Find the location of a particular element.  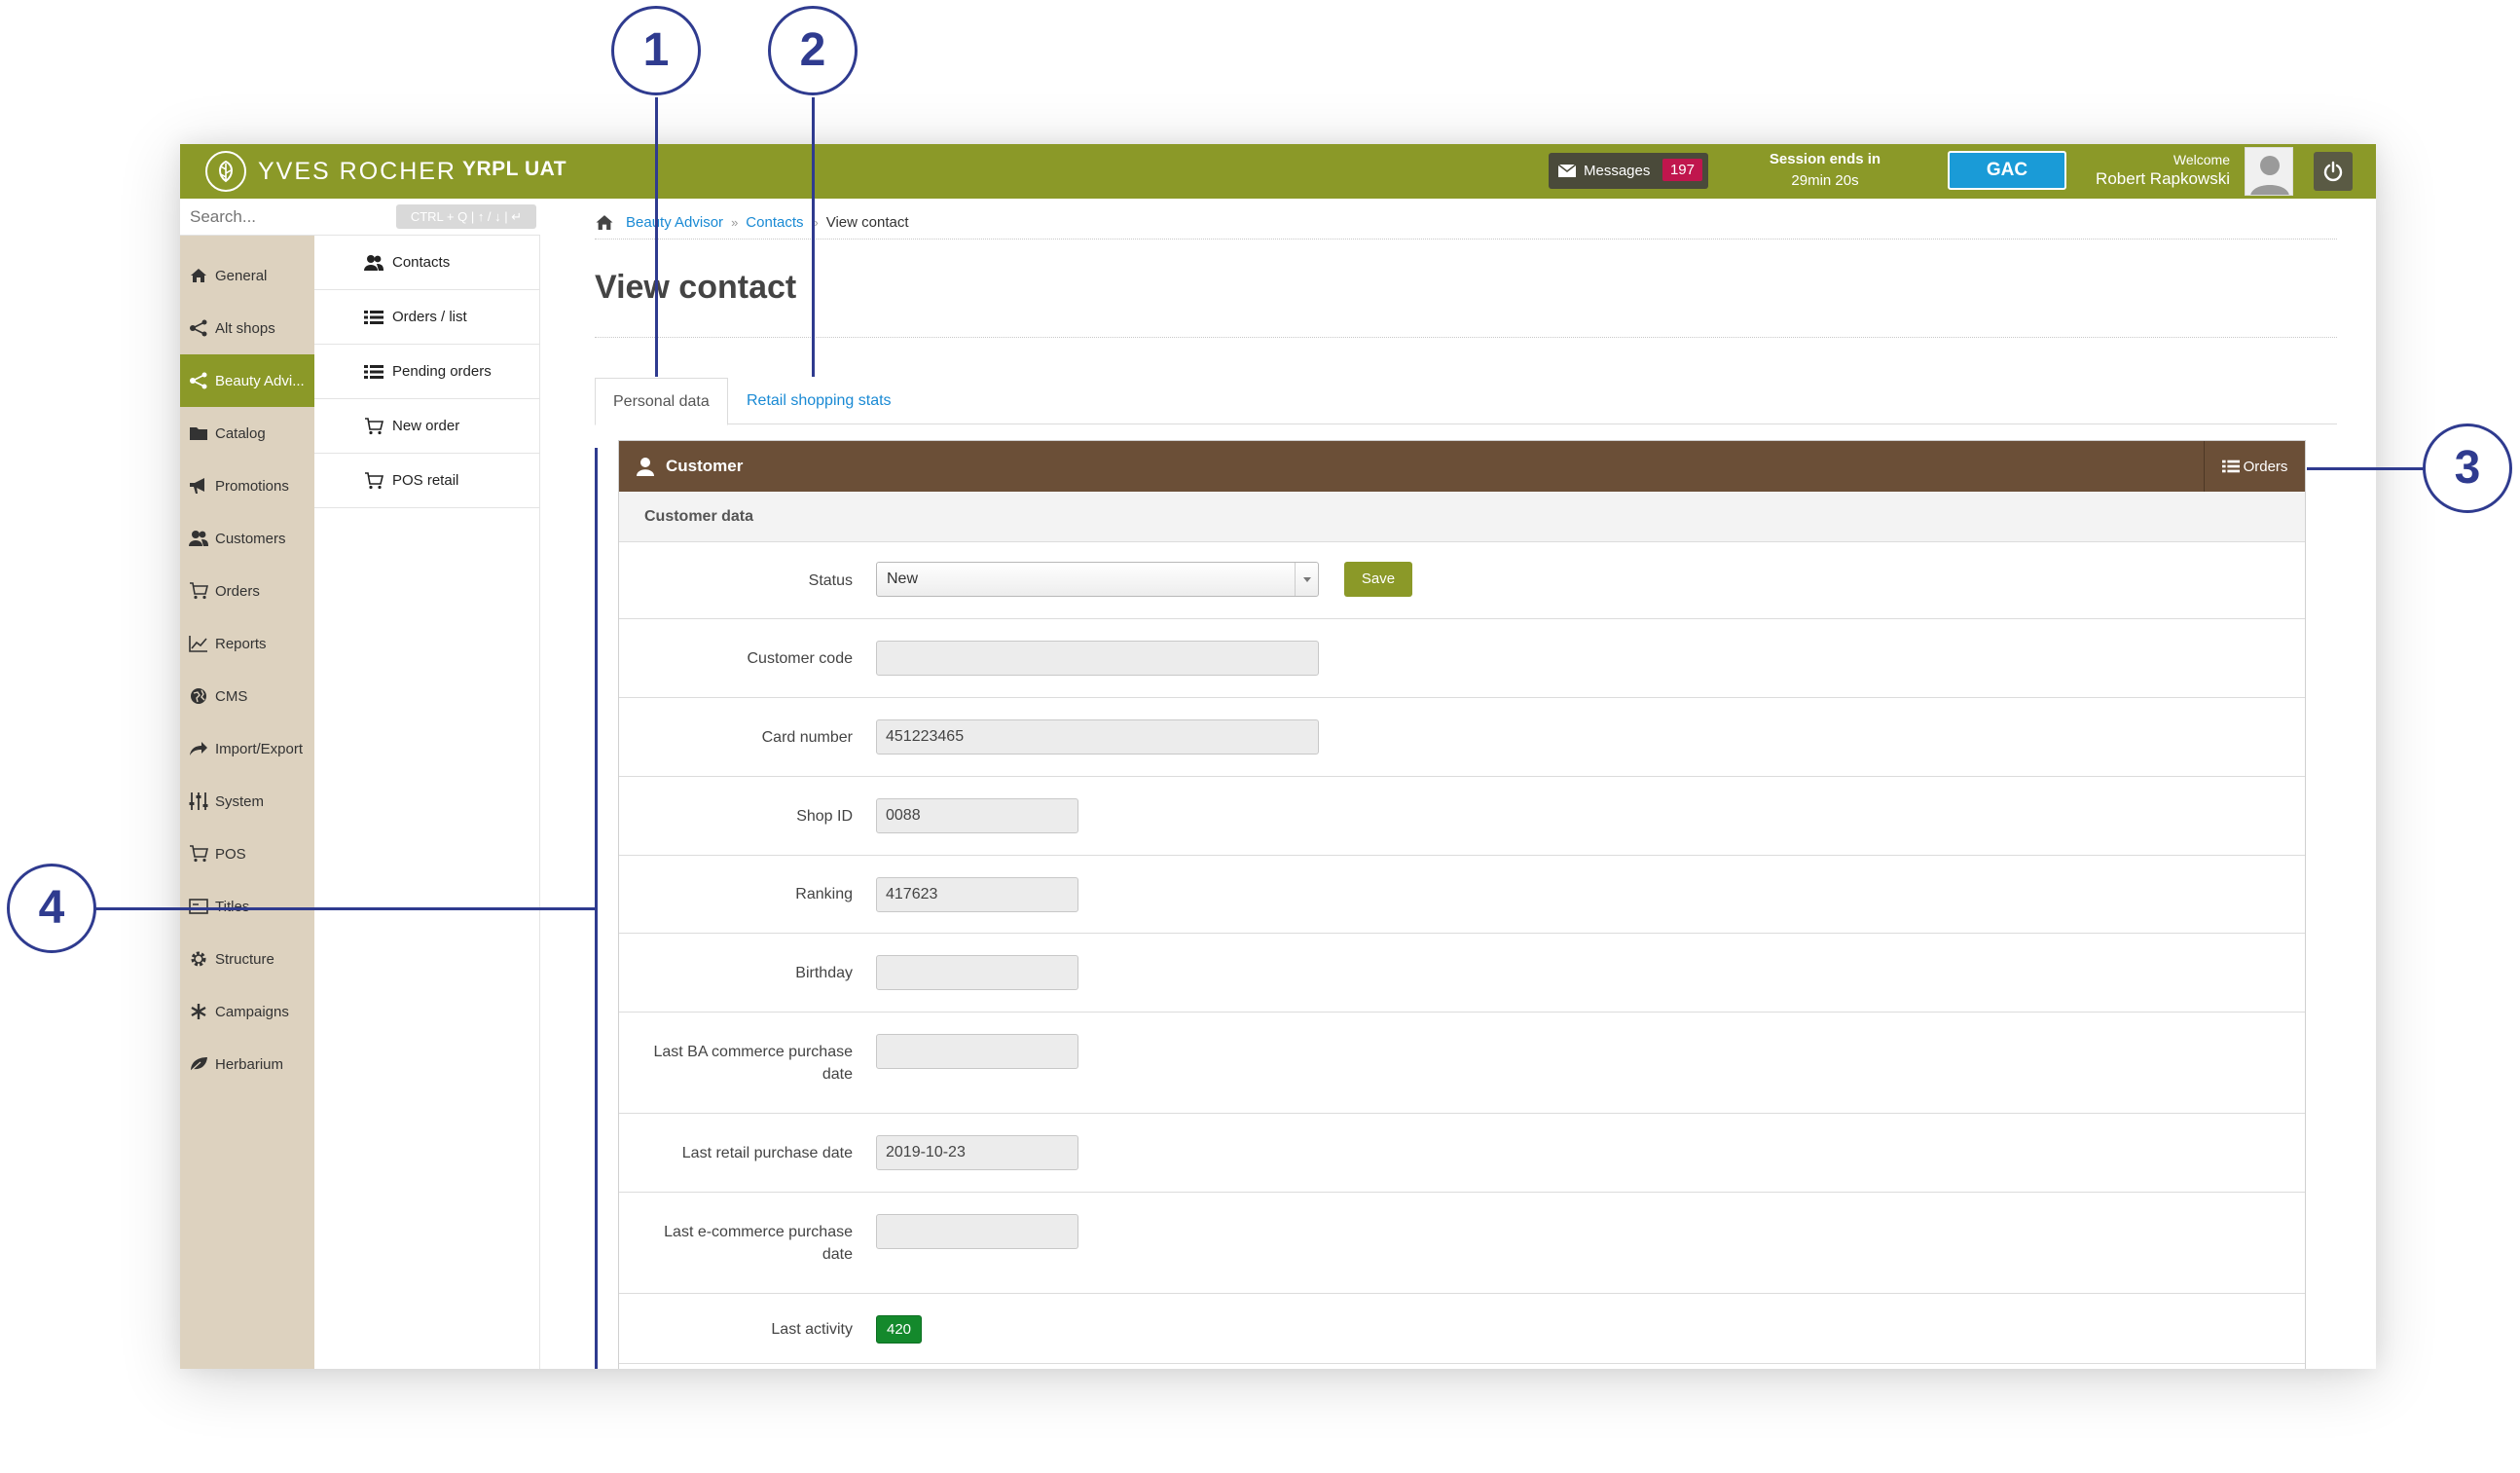

nav-item-orders: Orders is located at coordinates (247, 591).